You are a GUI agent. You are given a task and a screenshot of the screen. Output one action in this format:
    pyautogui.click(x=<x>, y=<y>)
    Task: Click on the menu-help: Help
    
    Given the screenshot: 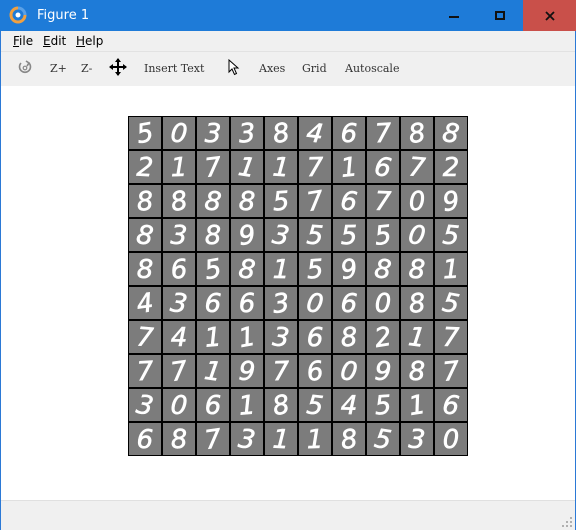 What is the action you would take?
    pyautogui.click(x=89, y=41)
    